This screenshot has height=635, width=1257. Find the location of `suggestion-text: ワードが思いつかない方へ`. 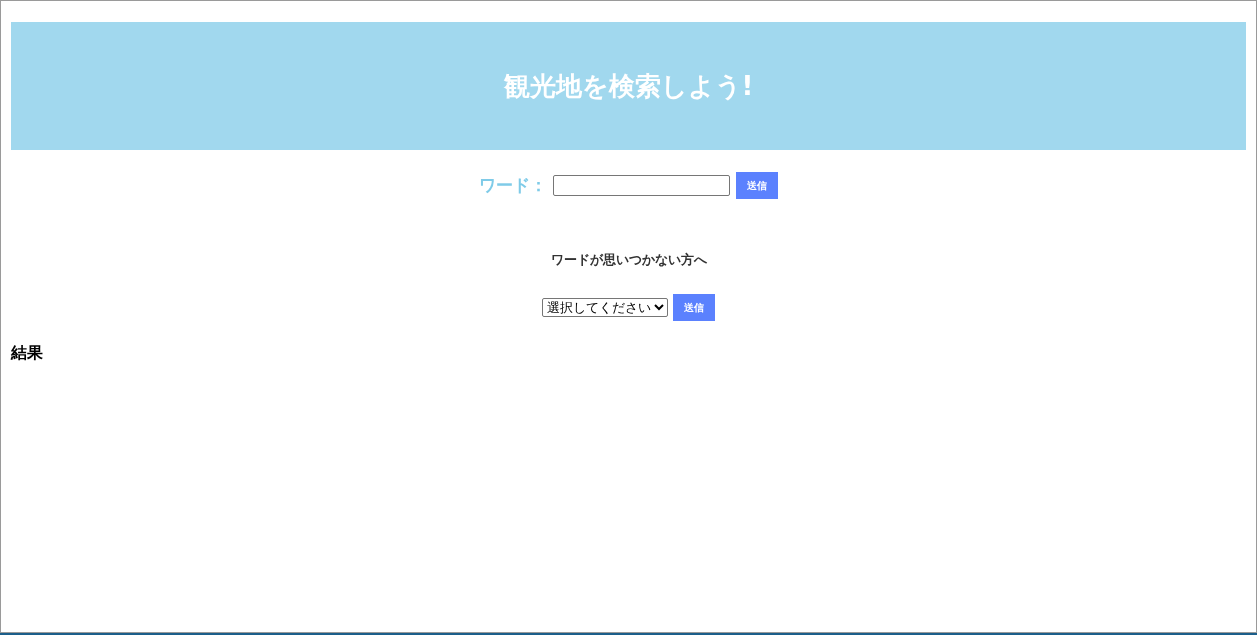

suggestion-text: ワードが思いつかない方へ is located at coordinates (628, 260).